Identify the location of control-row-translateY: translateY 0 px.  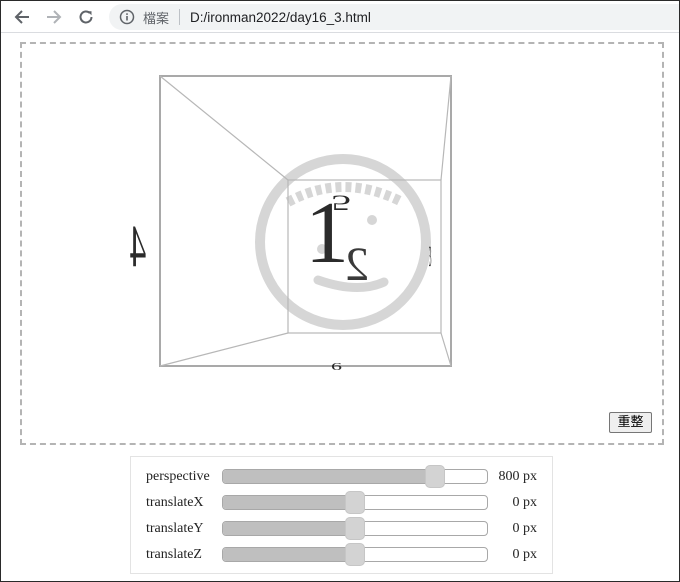
(341, 529).